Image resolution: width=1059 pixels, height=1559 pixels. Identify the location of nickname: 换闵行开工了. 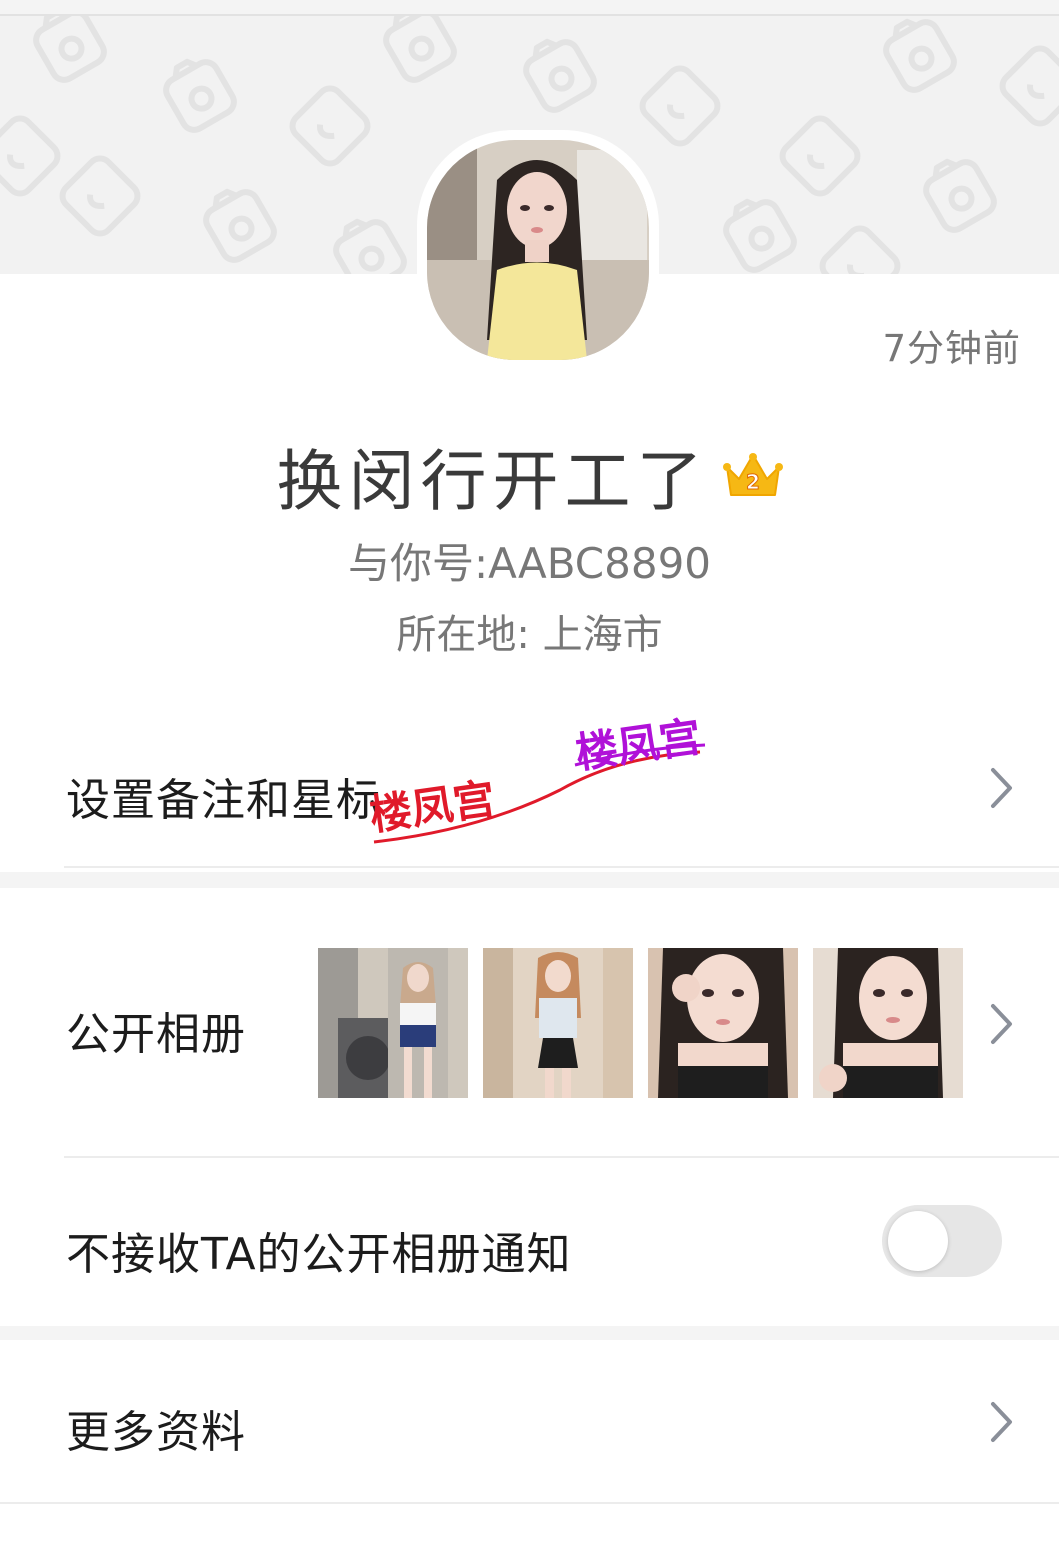
(492, 481).